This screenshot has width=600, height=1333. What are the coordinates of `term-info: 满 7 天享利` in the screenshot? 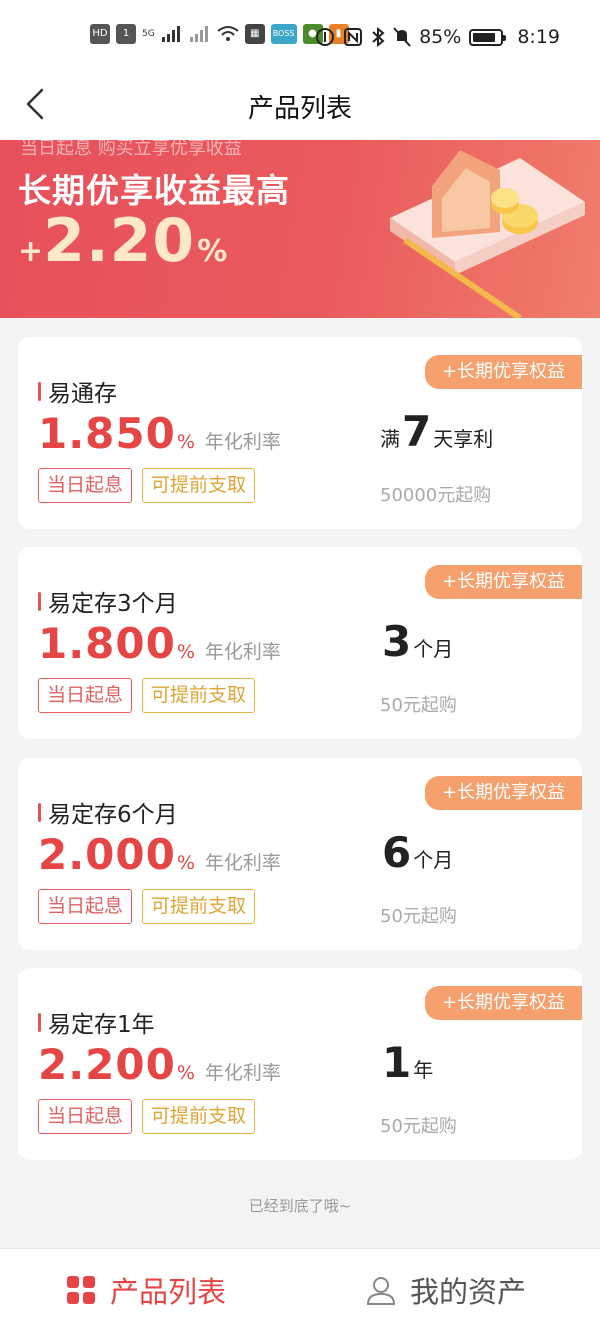 It's located at (436, 431).